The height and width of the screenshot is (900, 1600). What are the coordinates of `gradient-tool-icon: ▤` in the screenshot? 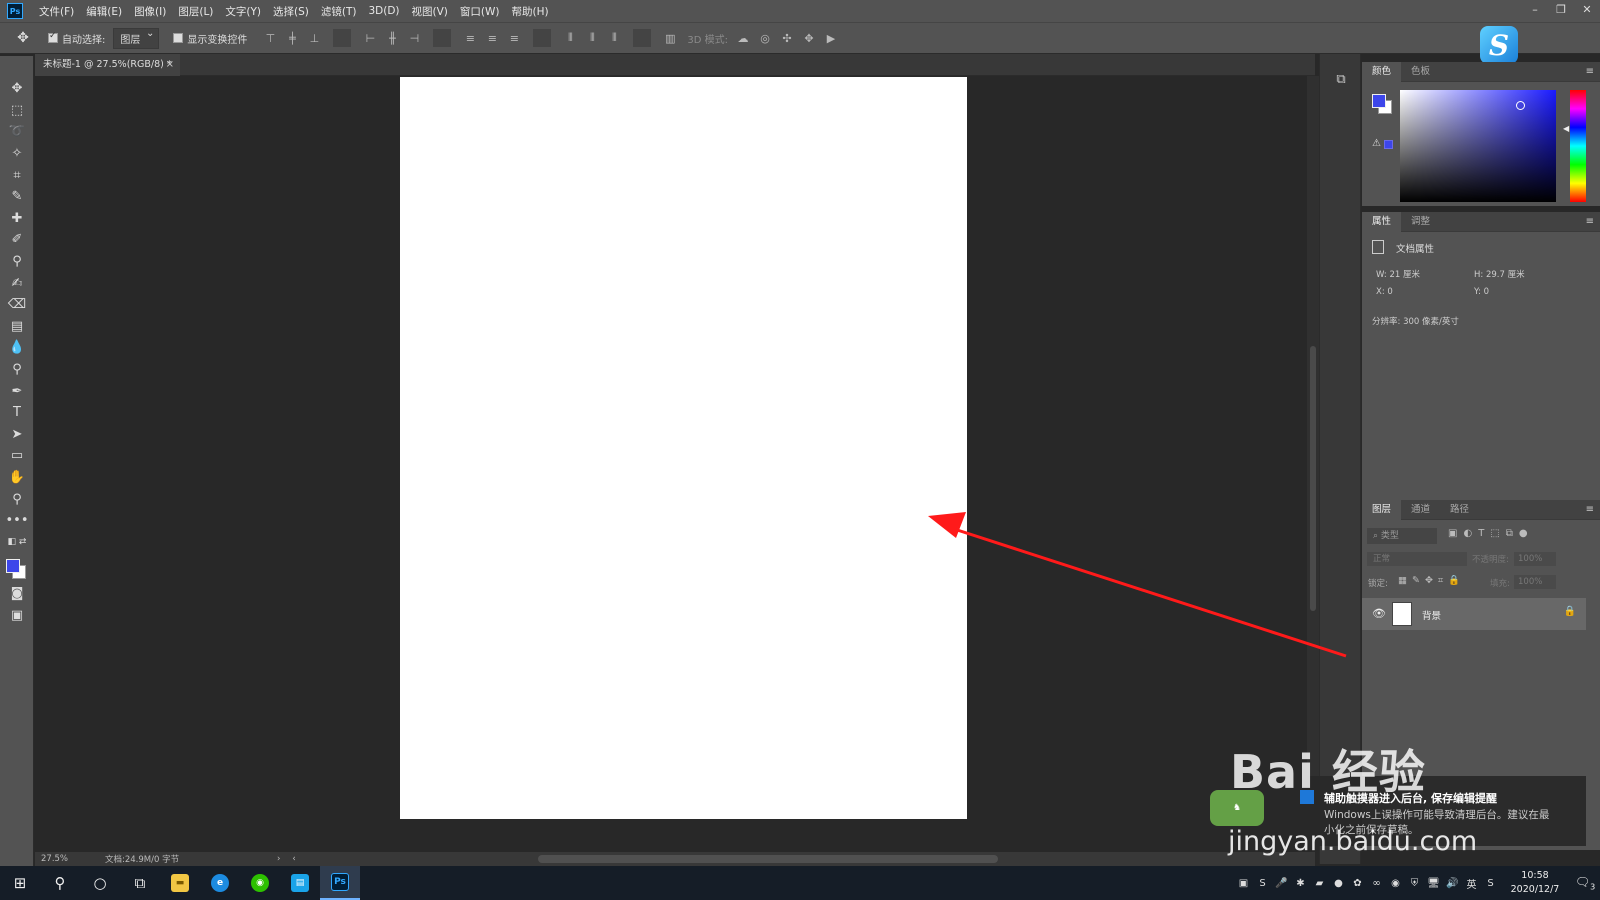 It's located at (17, 327).